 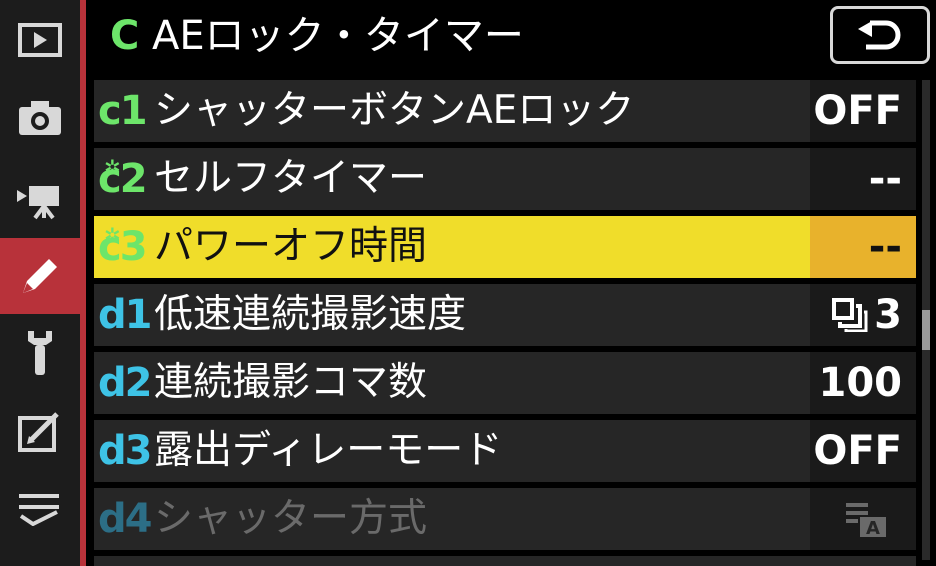 What do you see at coordinates (926, 330) in the screenshot?
I see `scrollbar-thumb` at bounding box center [926, 330].